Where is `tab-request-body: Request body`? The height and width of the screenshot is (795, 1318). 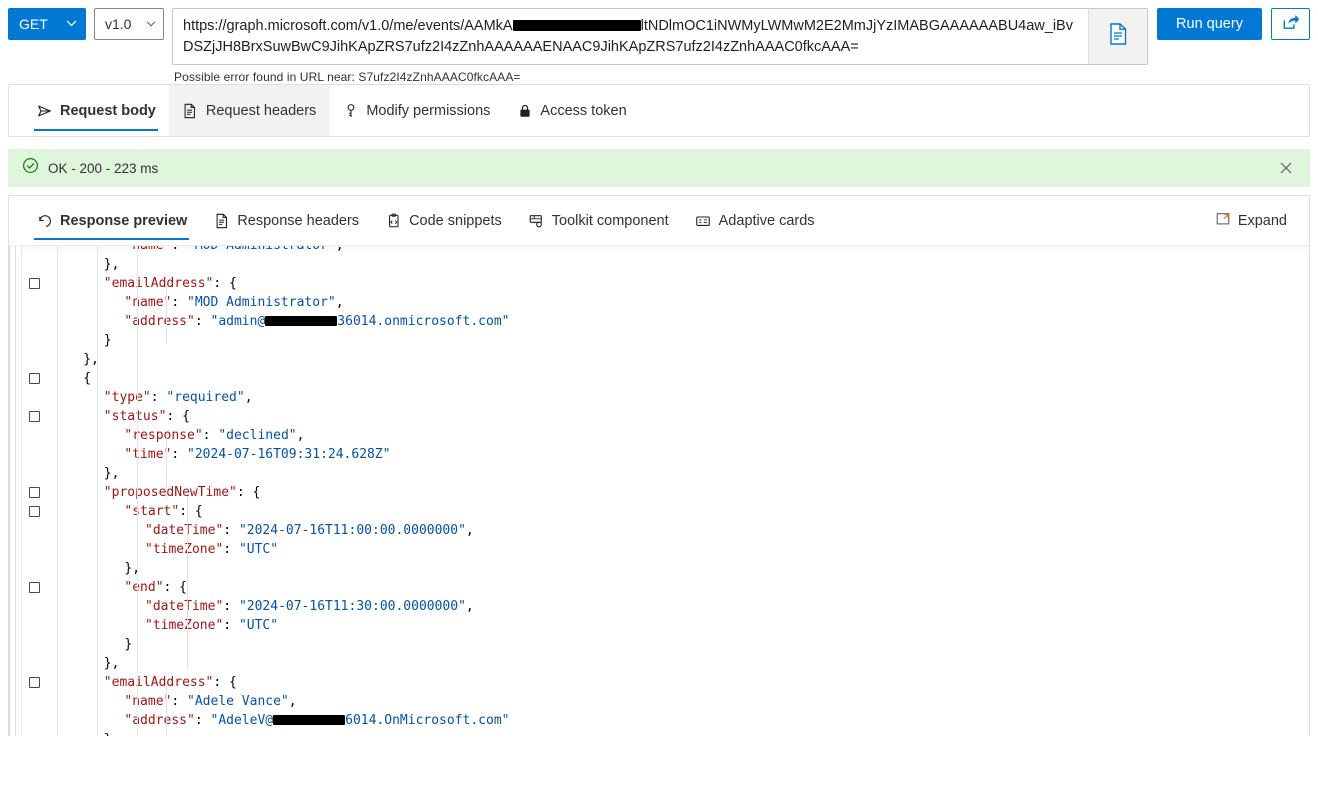
tab-request-body: Request body is located at coordinates (96, 110).